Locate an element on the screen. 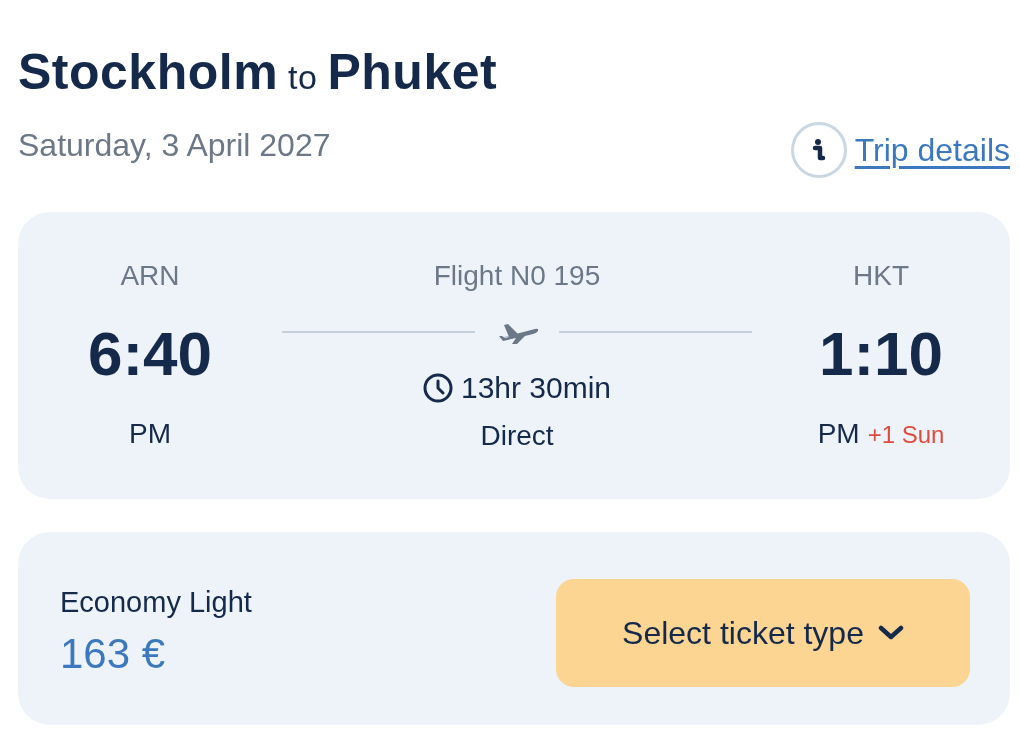 This screenshot has height=745, width=1020. origin-city: Stockholm is located at coordinates (148, 72).